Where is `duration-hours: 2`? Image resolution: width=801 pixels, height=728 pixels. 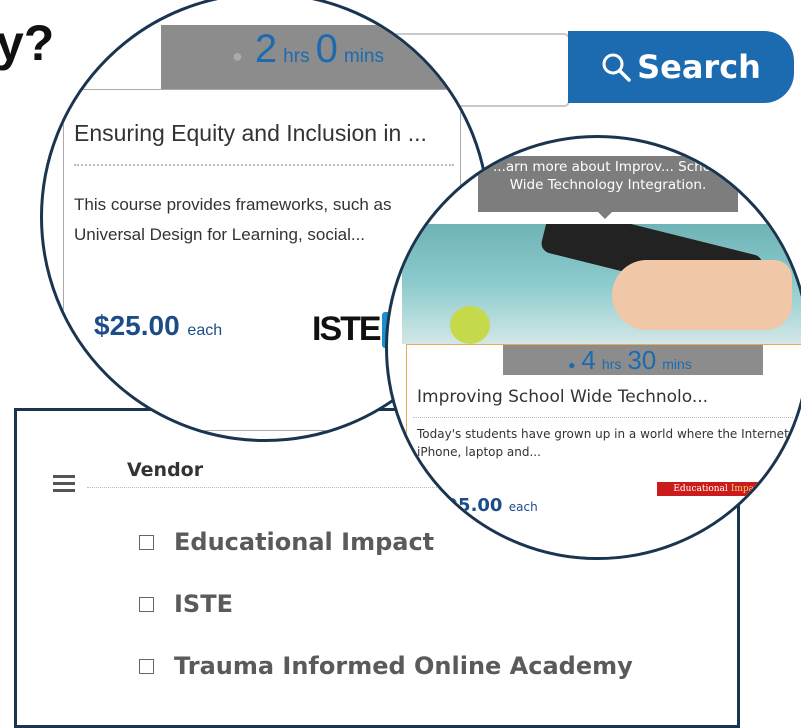 duration-hours: 2 is located at coordinates (266, 49).